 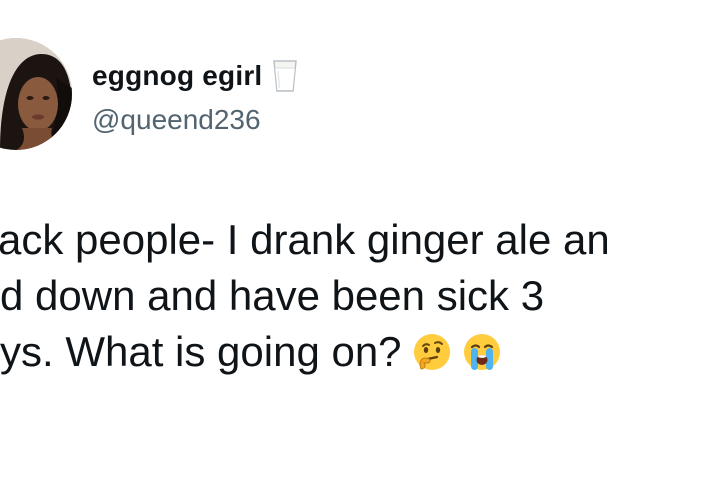 What do you see at coordinates (432, 350) in the screenshot?
I see `thinking-face-icon` at bounding box center [432, 350].